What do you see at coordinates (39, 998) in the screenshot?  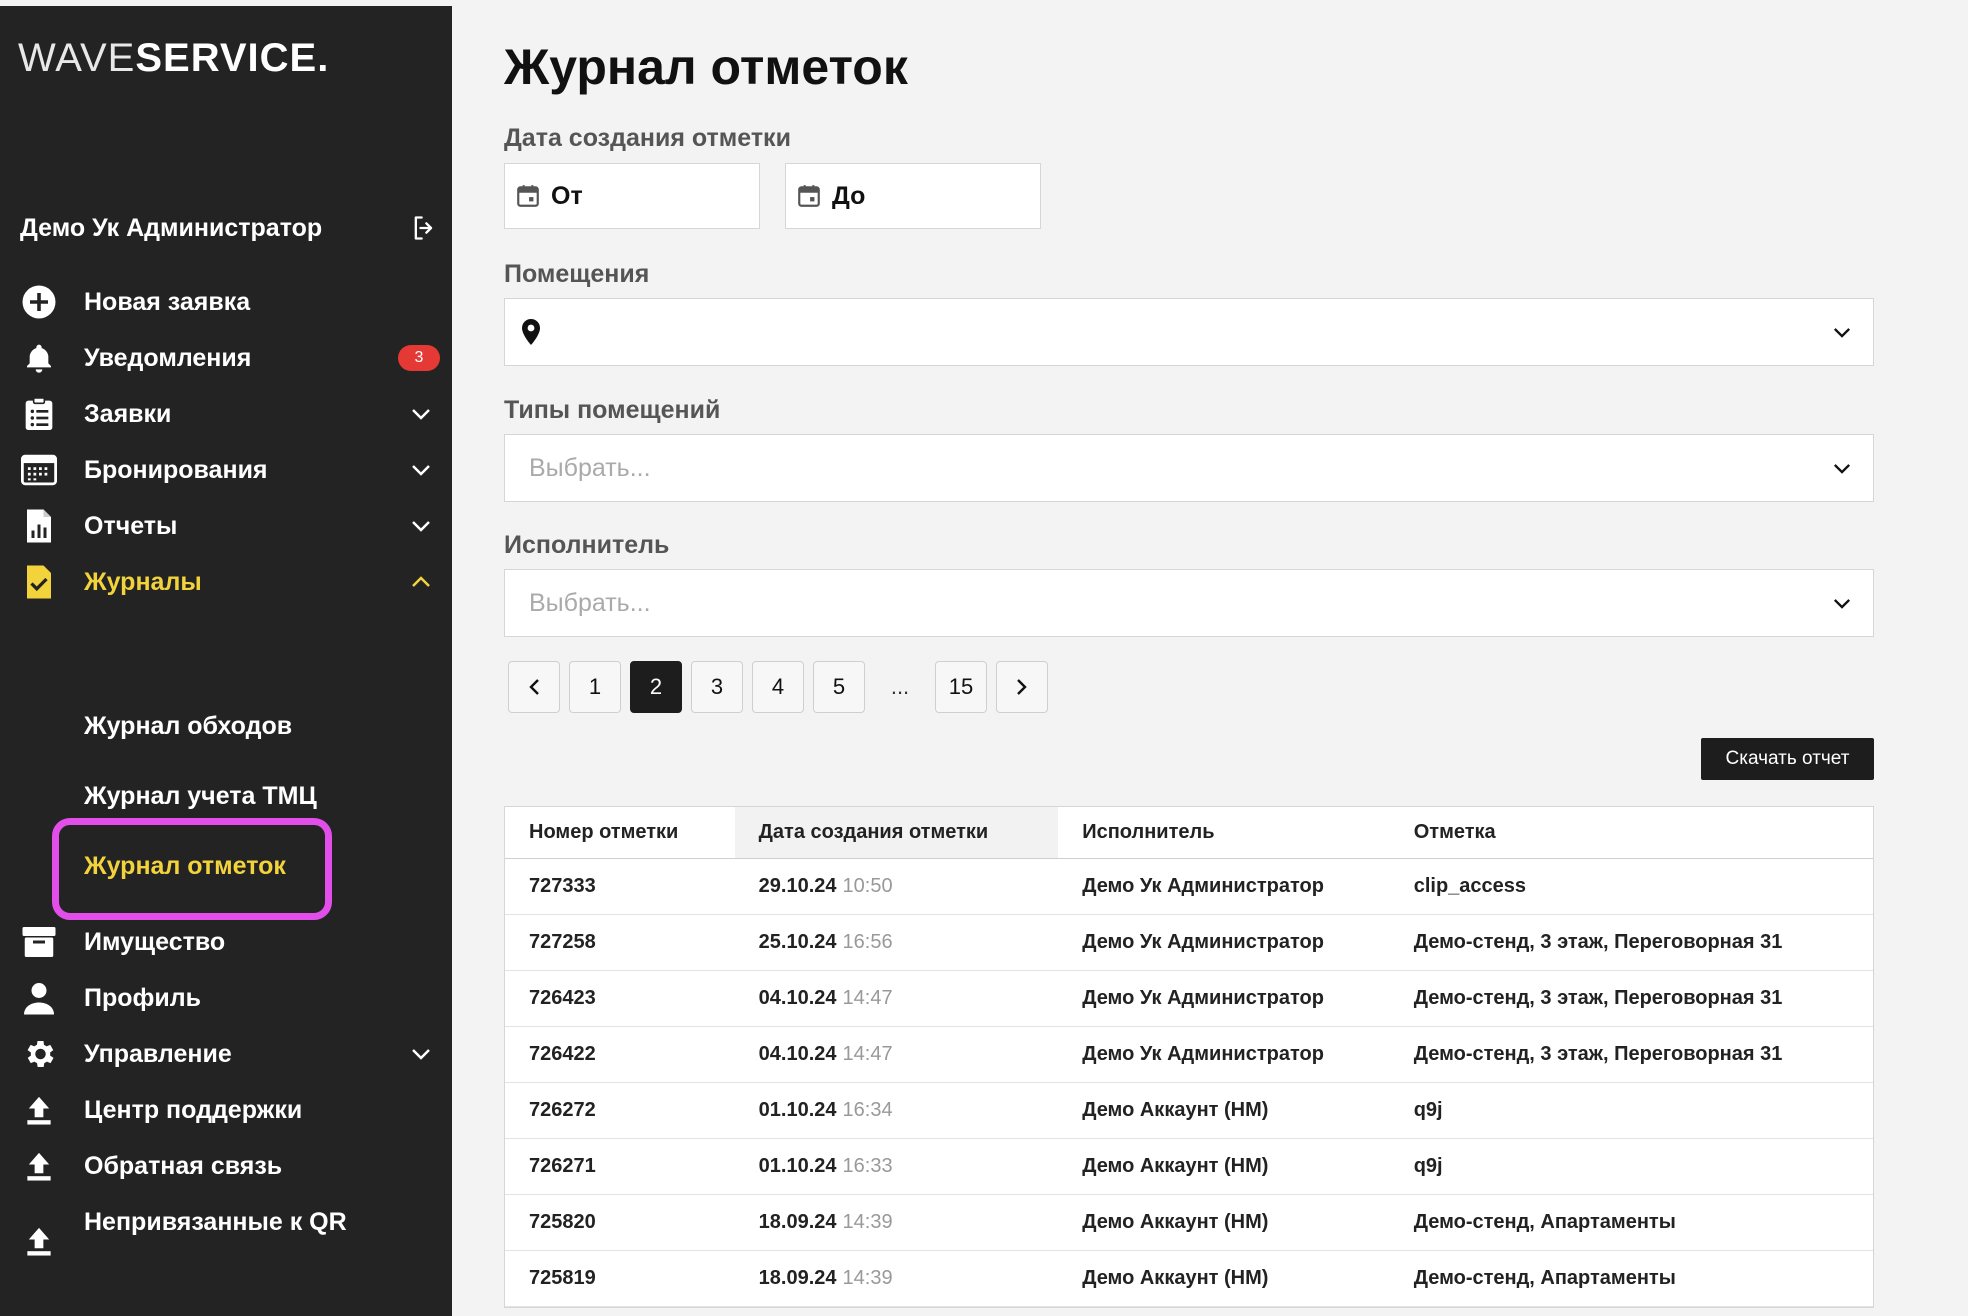 I see `person-icon` at bounding box center [39, 998].